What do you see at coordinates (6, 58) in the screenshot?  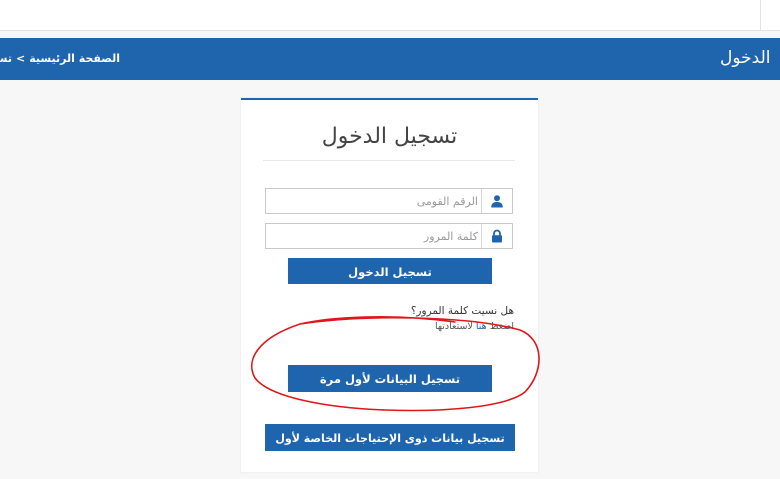 I see `breadcrumb-current: تسج` at bounding box center [6, 58].